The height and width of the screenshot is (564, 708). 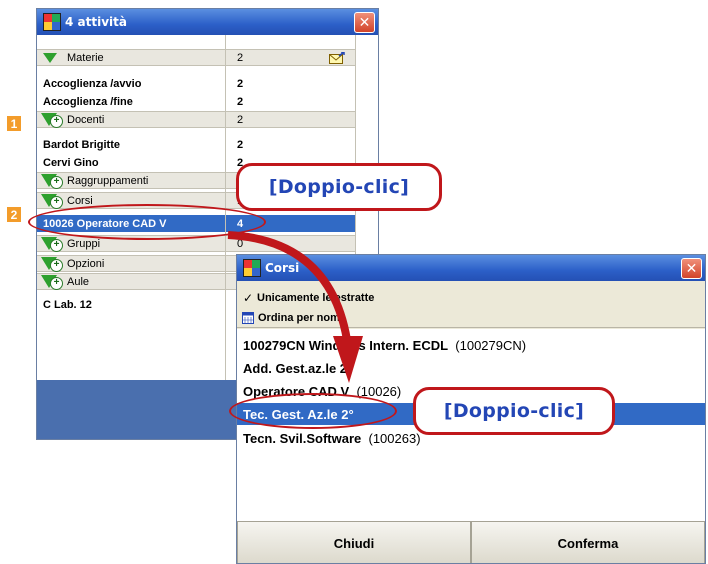 I want to click on option-only-extracted: ✓ Unicamente le estratte, so click(x=471, y=298).